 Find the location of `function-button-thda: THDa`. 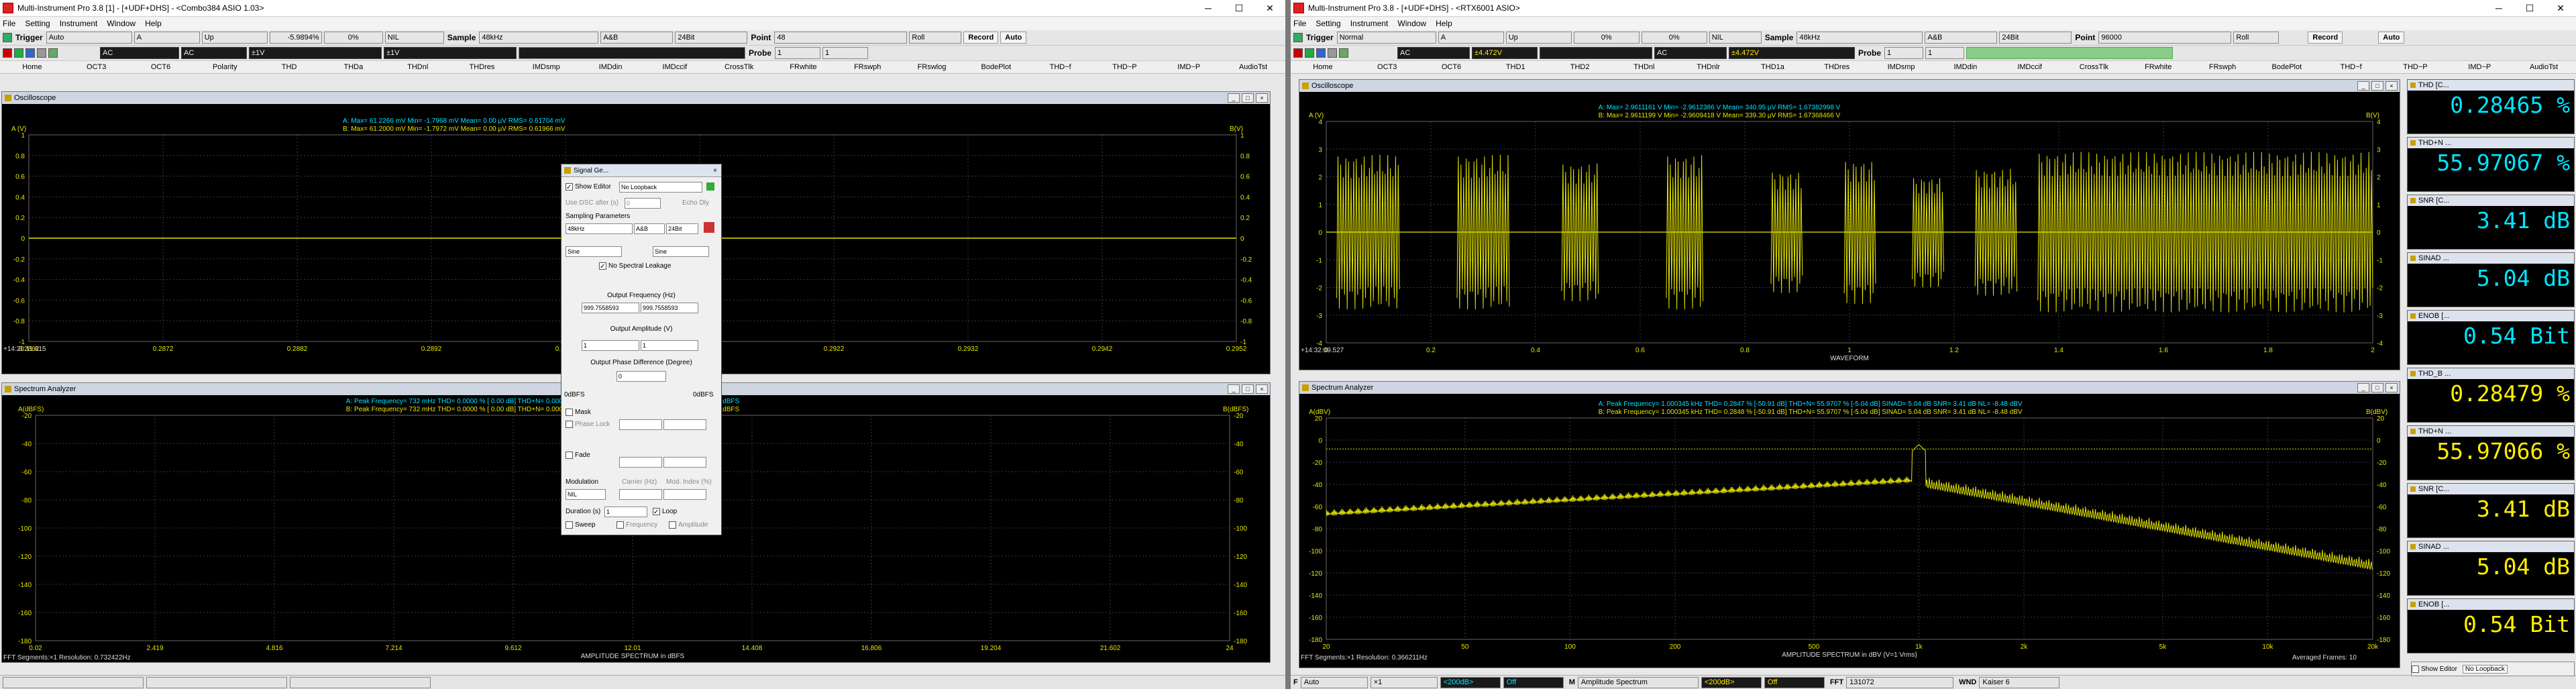

function-button-thda: THDa is located at coordinates (353, 67).